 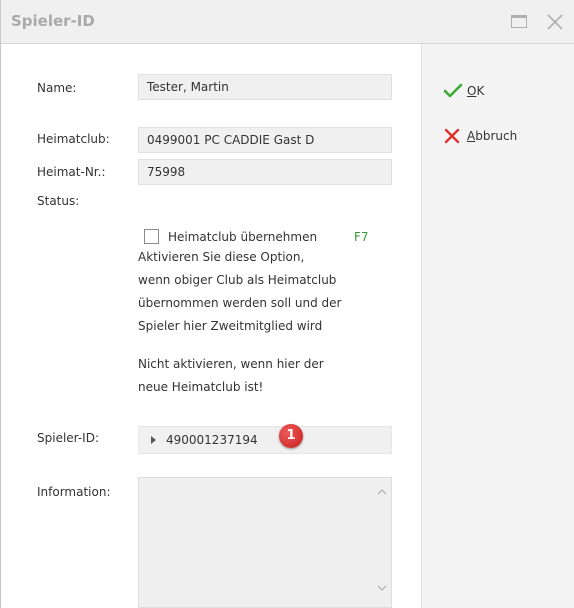 What do you see at coordinates (492, 136) in the screenshot?
I see `cancel-label: Abbruch` at bounding box center [492, 136].